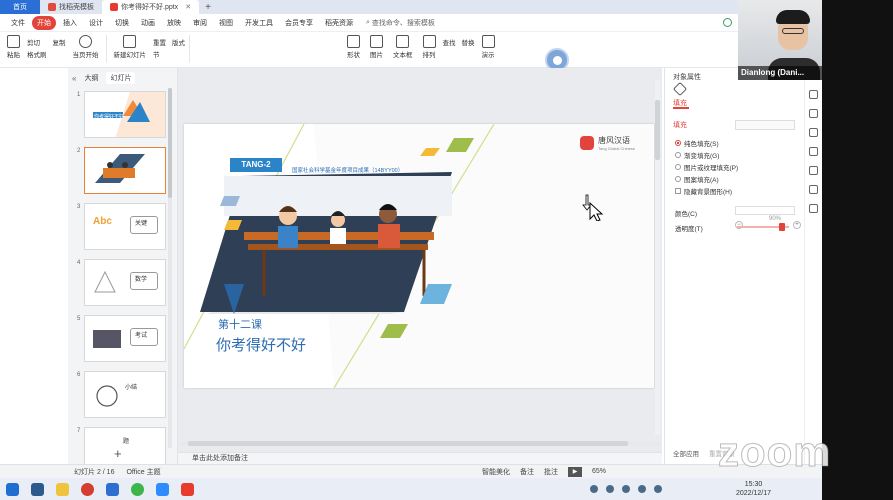  I want to click on plus-icon: +, so click(797, 225).